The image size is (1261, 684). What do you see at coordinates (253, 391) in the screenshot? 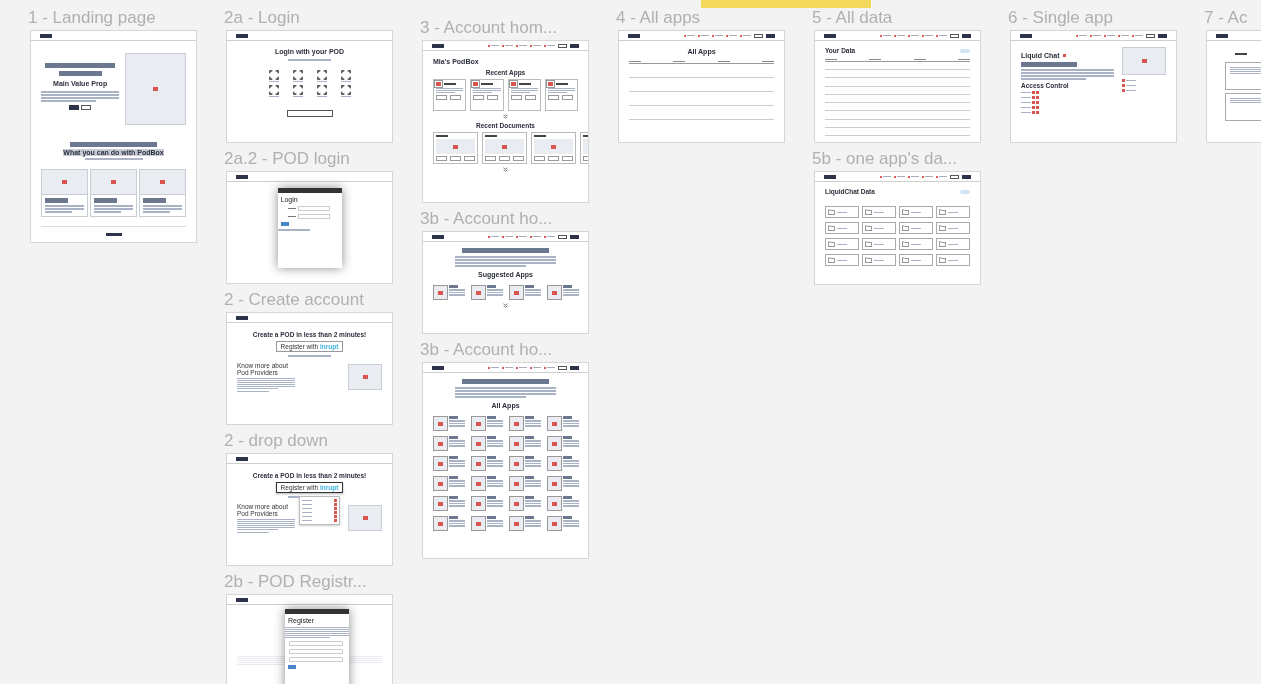
I see `link-placeholder` at bounding box center [253, 391].